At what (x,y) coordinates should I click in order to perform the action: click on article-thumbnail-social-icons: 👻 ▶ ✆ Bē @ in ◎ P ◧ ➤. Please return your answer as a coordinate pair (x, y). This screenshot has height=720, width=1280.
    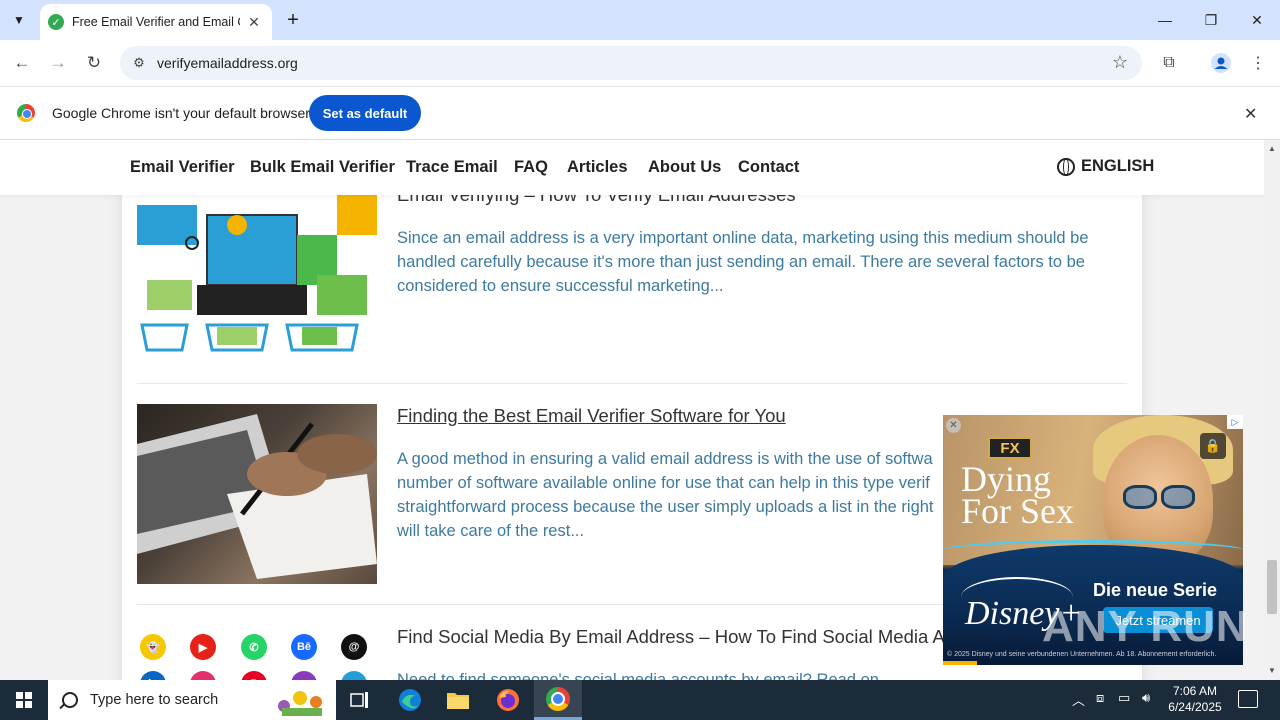
    Looking at the image, I should click on (257, 652).